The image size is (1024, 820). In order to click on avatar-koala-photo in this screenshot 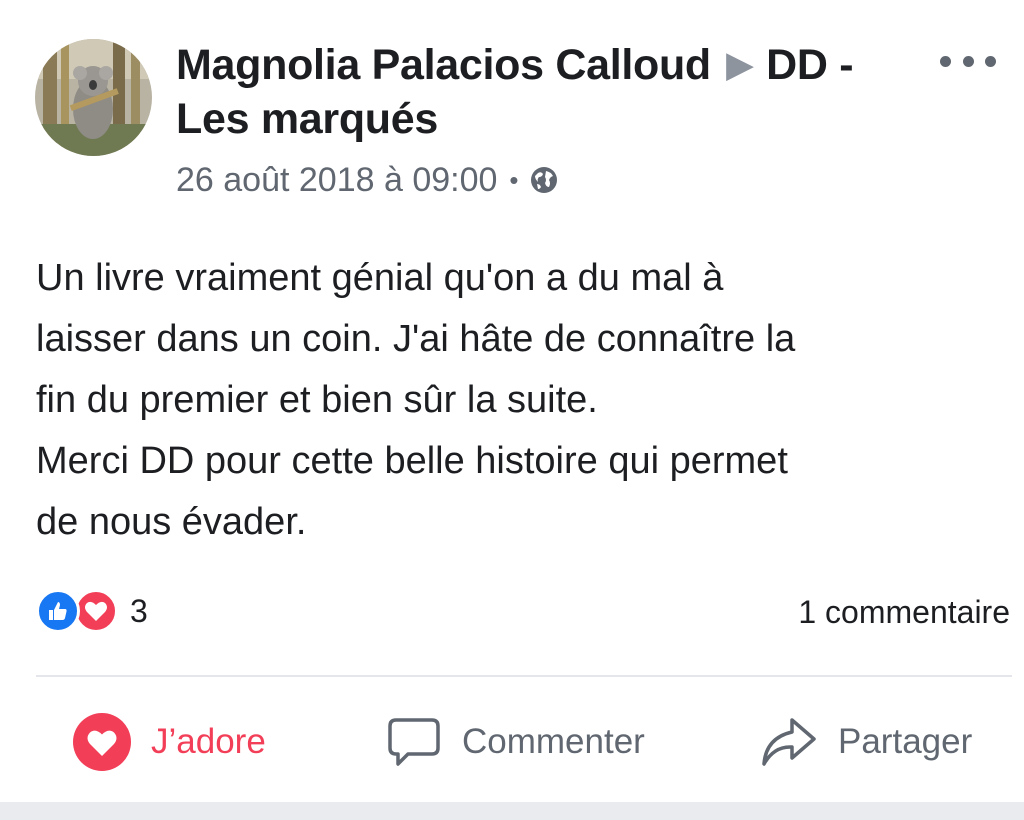, I will do `click(93, 97)`.